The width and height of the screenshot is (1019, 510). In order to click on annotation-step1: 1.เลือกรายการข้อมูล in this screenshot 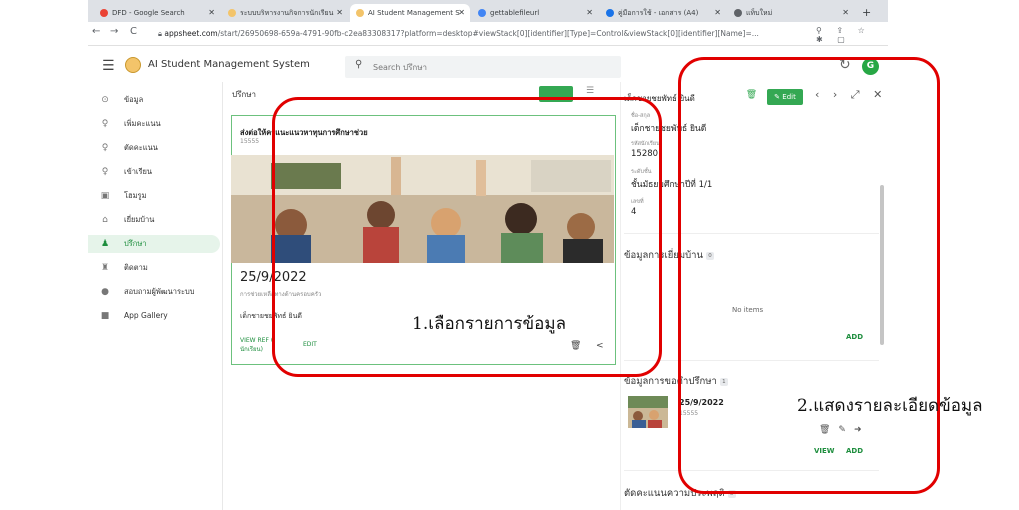, I will do `click(489, 324)`.